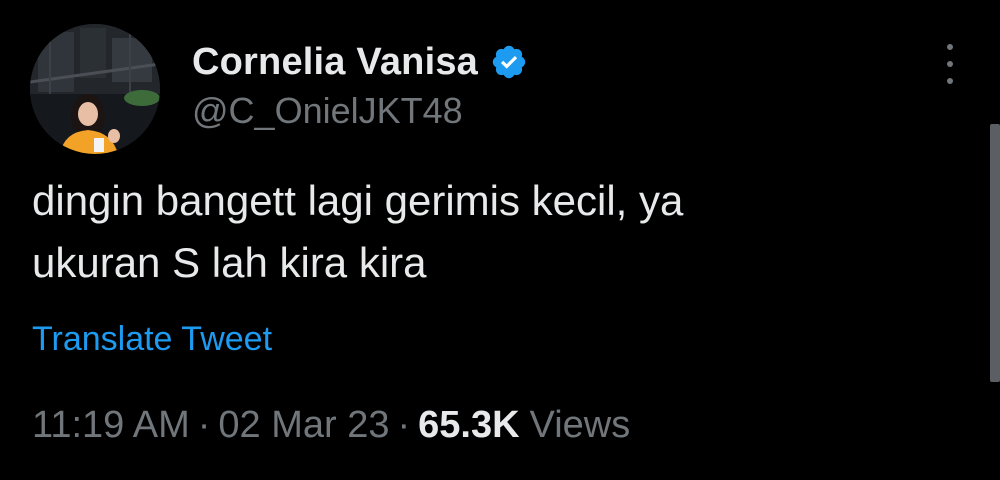 The height and width of the screenshot is (480, 1000). What do you see at coordinates (509, 62) in the screenshot?
I see `verified-badge-icon` at bounding box center [509, 62].